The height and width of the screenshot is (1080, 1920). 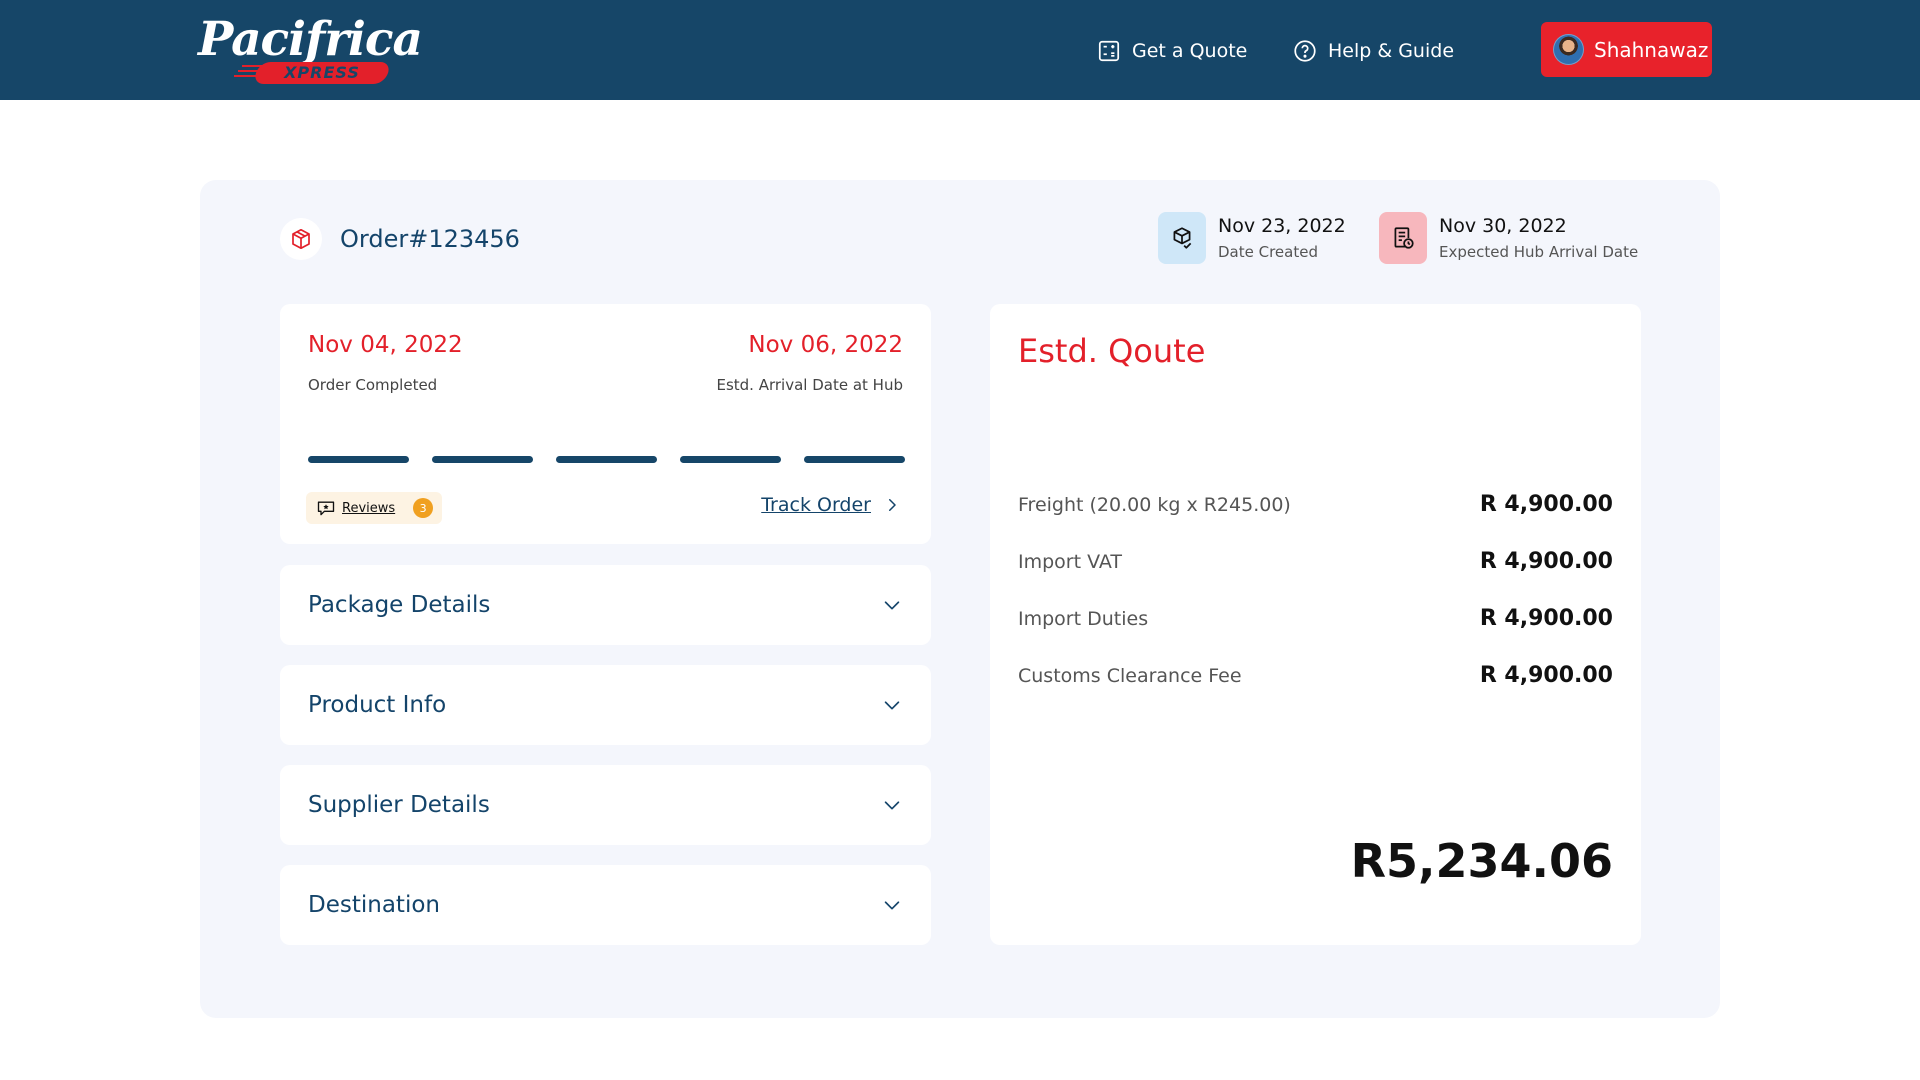 What do you see at coordinates (1130, 675) in the screenshot?
I see `quote-row-label: Customs Clearance Fee` at bounding box center [1130, 675].